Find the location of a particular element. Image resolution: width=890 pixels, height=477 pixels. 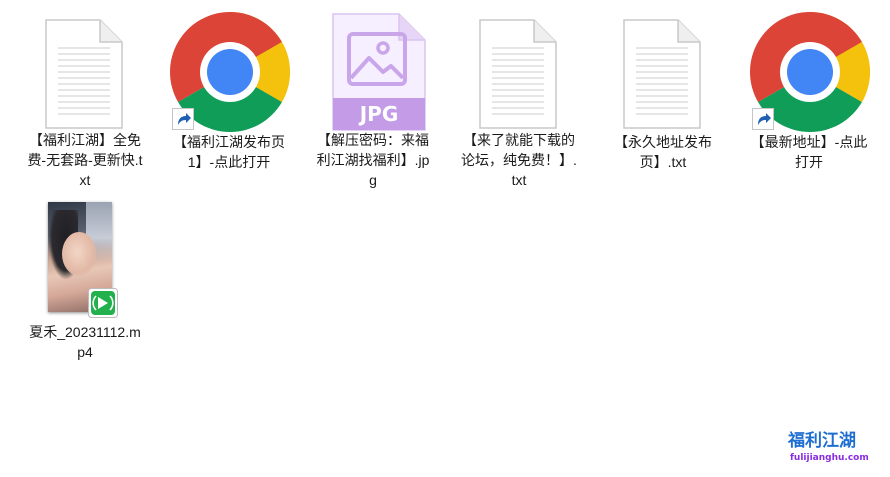

file-item-mp4: 夏禾_20231112.mp4 is located at coordinates (85, 290).